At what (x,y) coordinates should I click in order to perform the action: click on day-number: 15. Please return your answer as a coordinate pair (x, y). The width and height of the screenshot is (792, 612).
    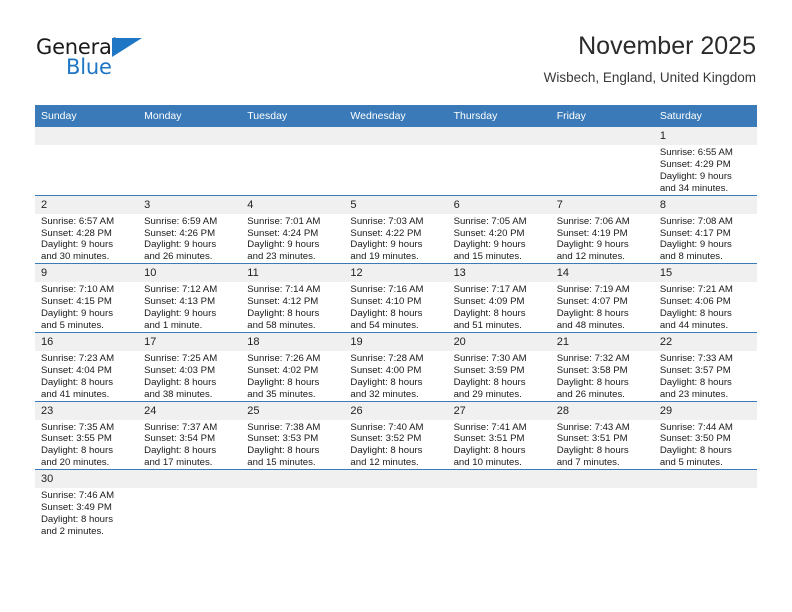
    Looking at the image, I should click on (705, 273).